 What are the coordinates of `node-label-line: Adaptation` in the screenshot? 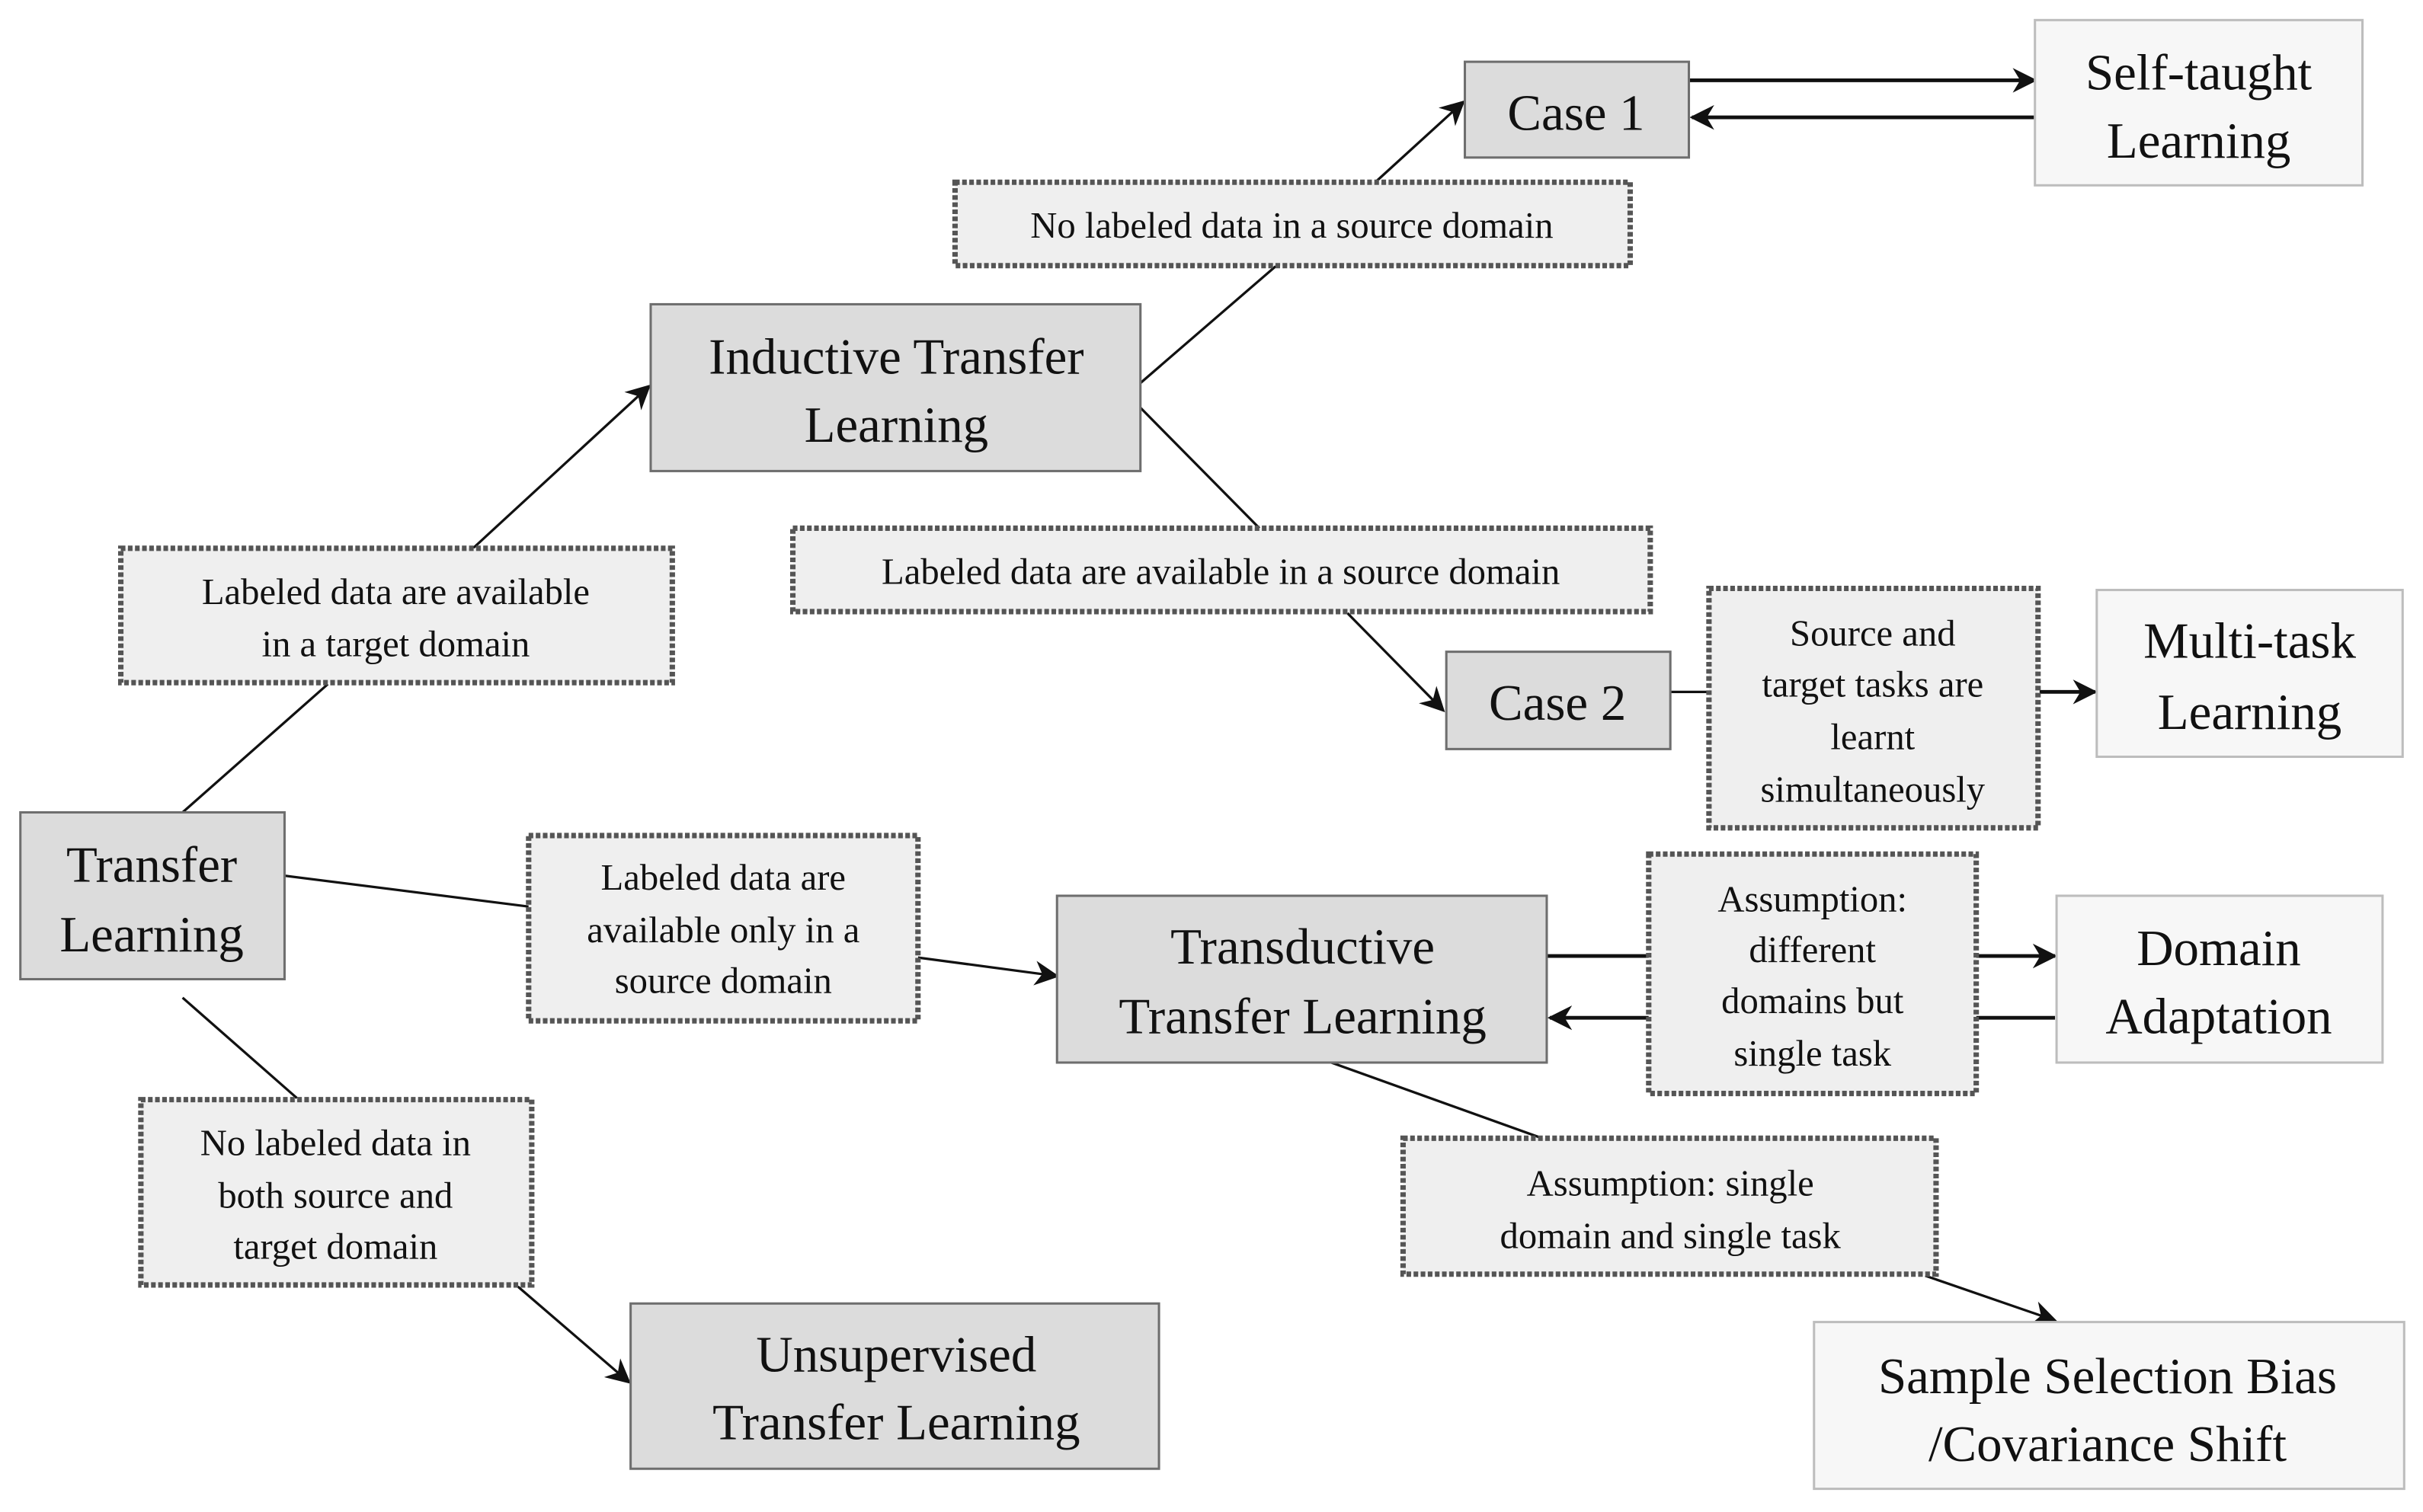 It's located at (2218, 1016).